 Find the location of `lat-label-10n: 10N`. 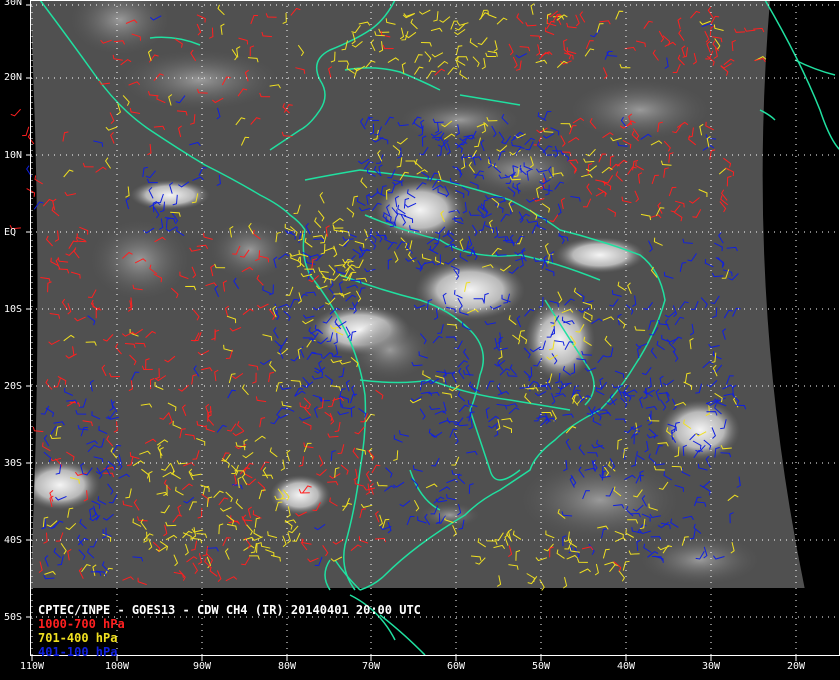

lat-label-10n: 10N is located at coordinates (13, 155).